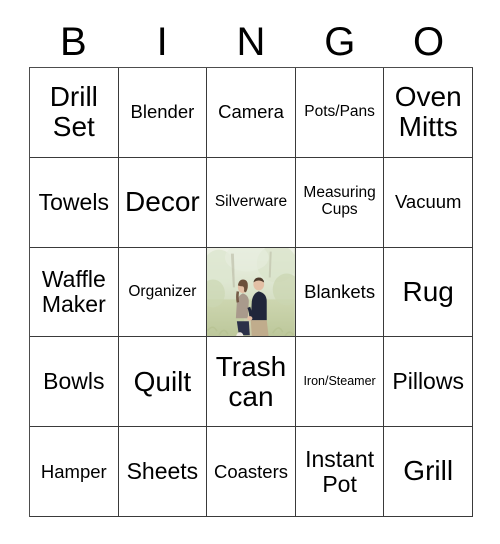  I want to click on bingo-cell-r1c1: Drill Set, so click(74, 113).